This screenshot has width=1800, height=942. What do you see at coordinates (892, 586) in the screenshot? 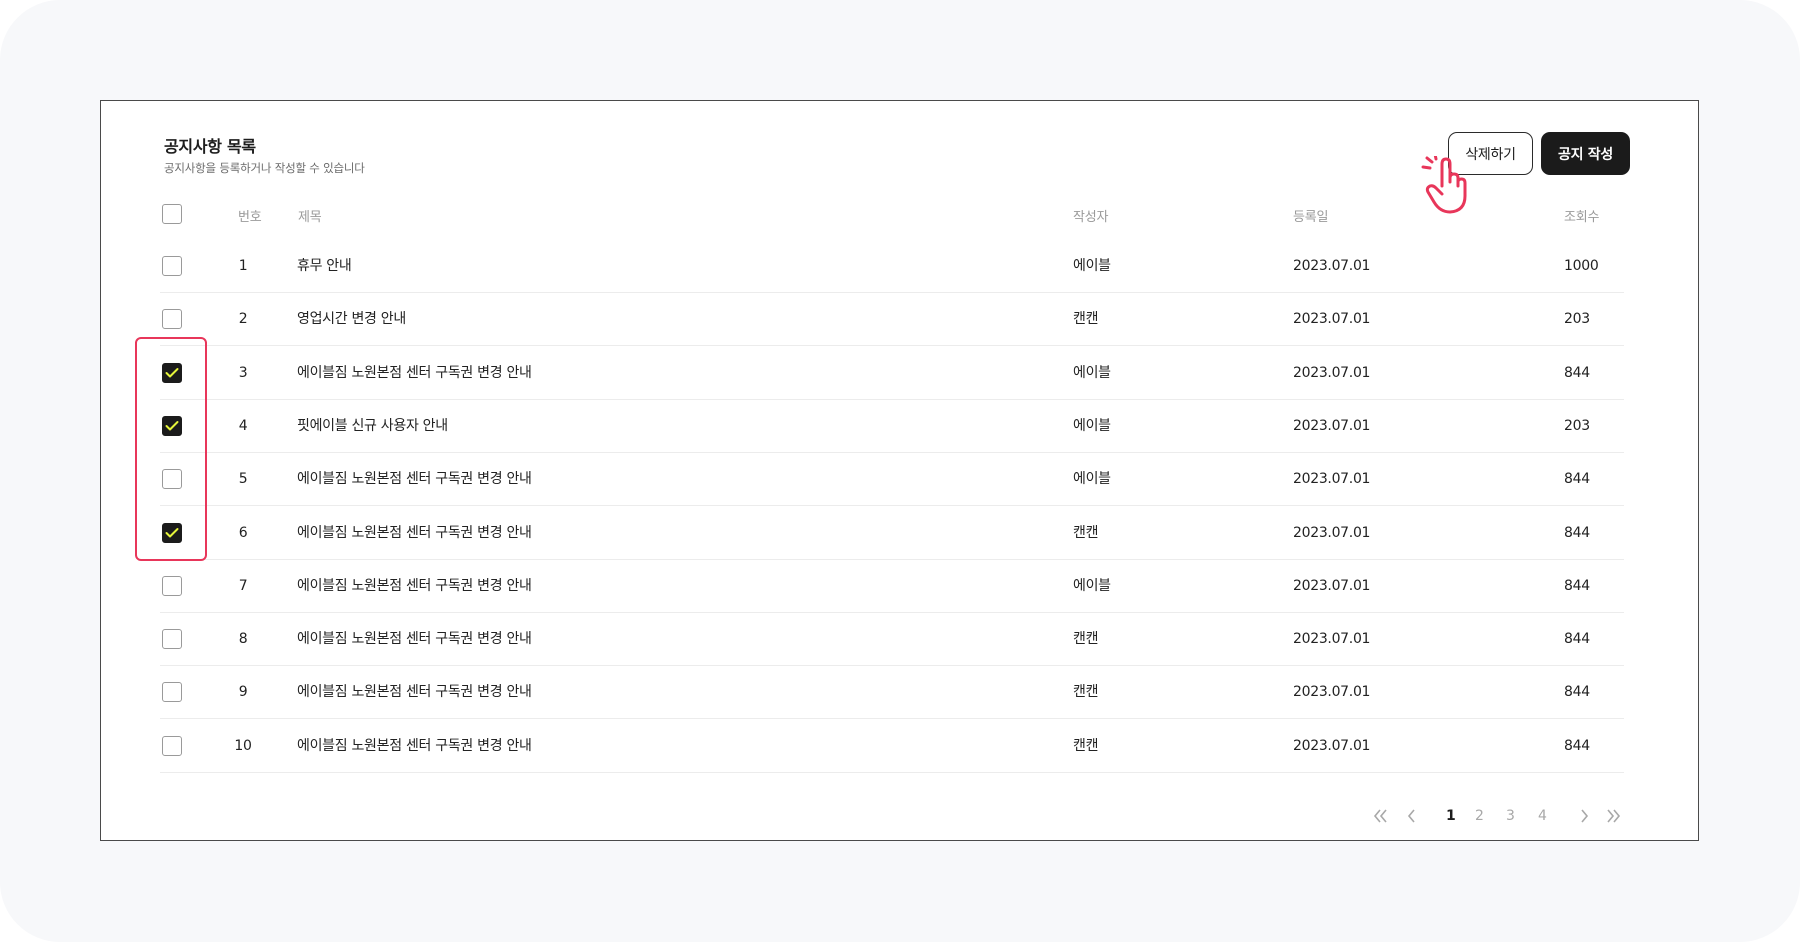
I see `table-row: 7 에이블짐 노원본점 센터 구독권 변경 안내 에이블 2023.07.01 844` at bounding box center [892, 586].